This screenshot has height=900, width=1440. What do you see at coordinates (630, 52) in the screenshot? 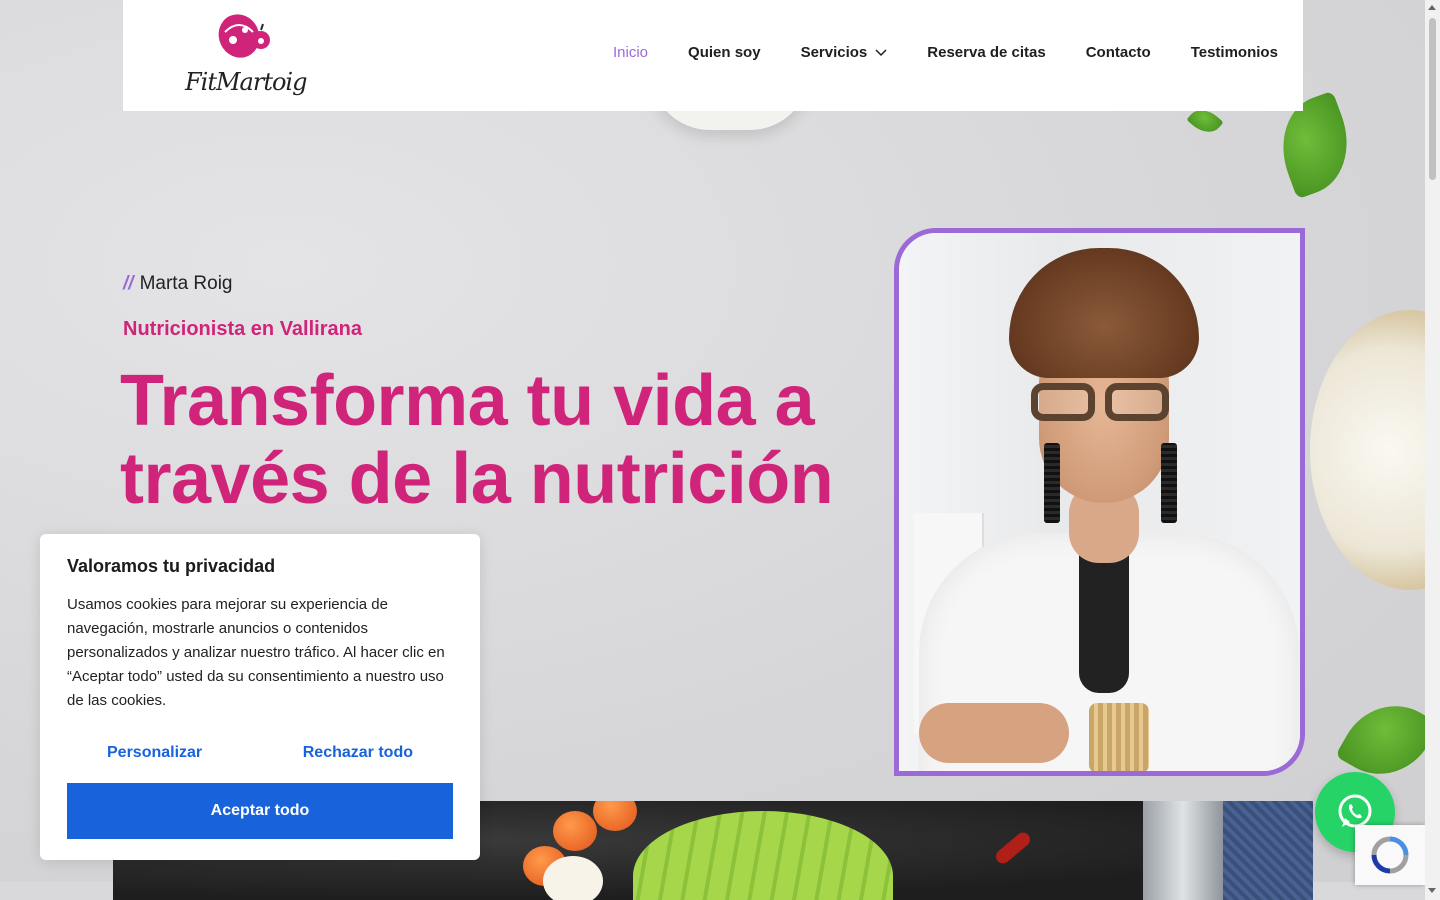
I see `nav-item-inicio: Inicio` at bounding box center [630, 52].